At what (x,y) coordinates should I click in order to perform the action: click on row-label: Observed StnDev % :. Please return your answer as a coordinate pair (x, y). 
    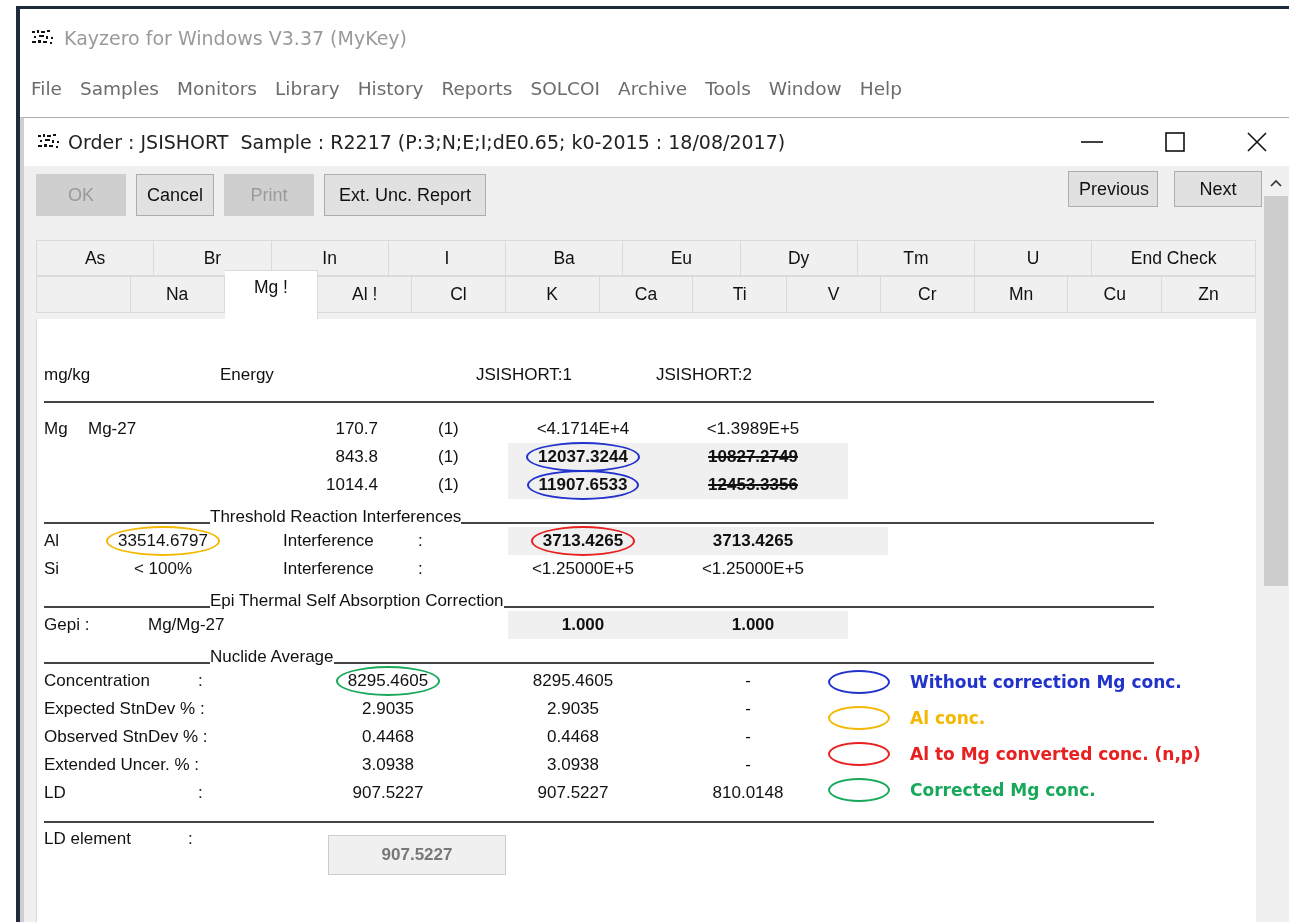
    Looking at the image, I should click on (126, 736).